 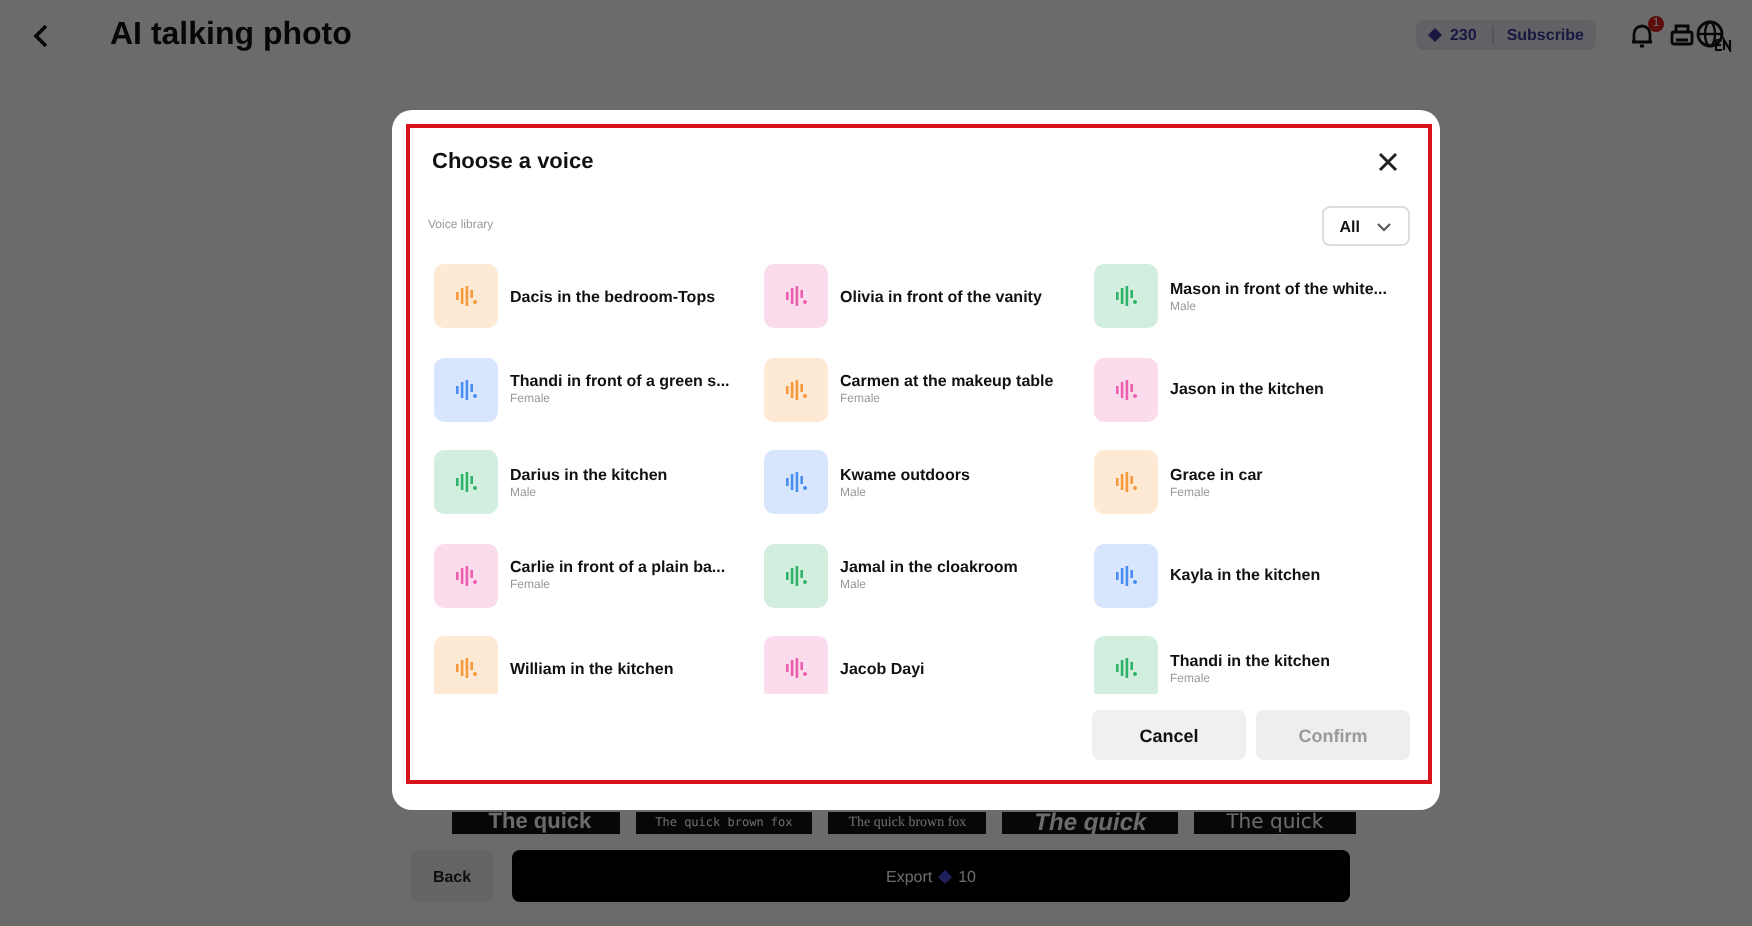 I want to click on voice-name: Olivia in front of the vanity, so click(x=941, y=296).